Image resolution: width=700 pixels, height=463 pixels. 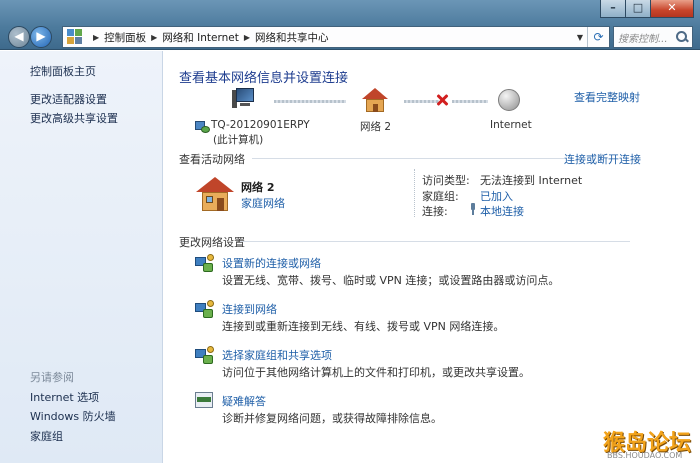 I want to click on computer-note: (此计算机), so click(x=238, y=140).